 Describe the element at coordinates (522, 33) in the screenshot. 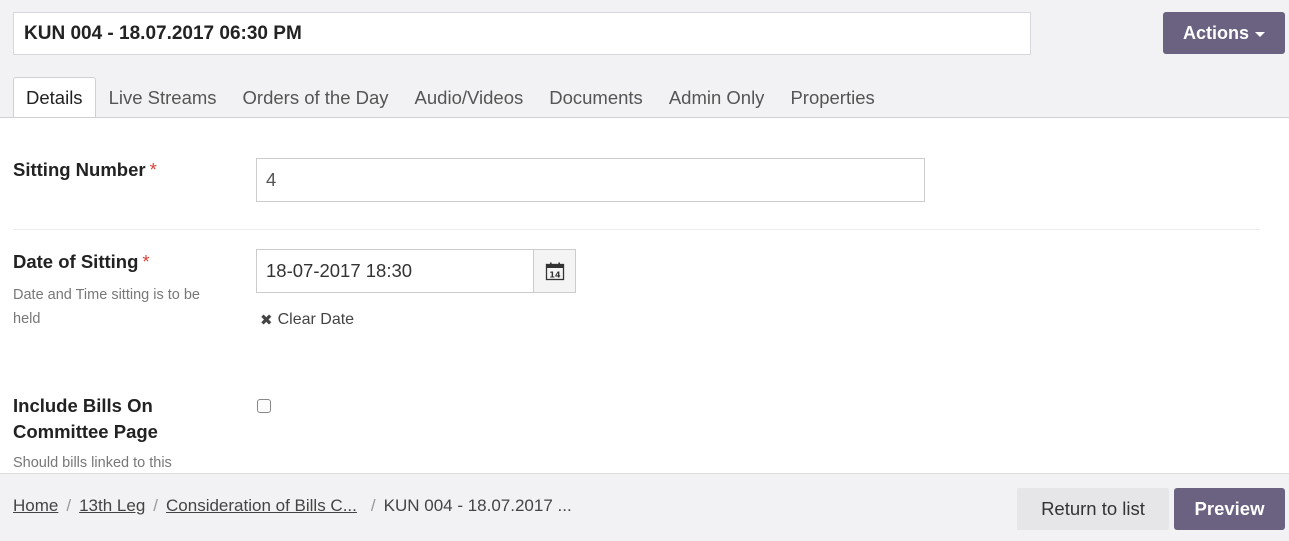

I see `title-input: KUN 004 - 18.07.2017 06:30 PM` at that location.